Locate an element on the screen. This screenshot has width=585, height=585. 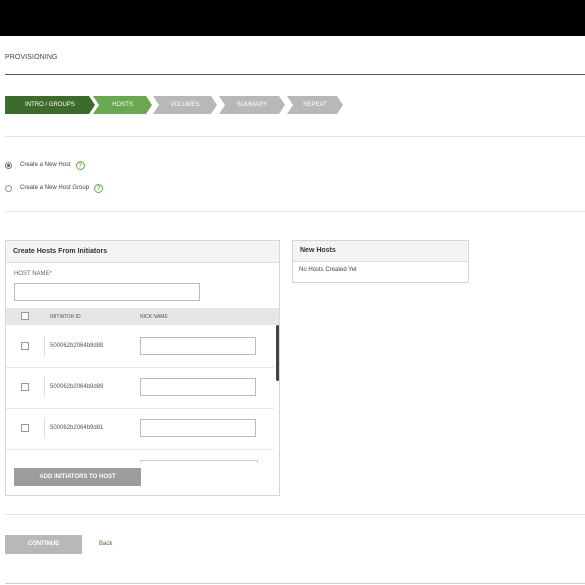
continue-button: CONTINUE is located at coordinates (43, 544).